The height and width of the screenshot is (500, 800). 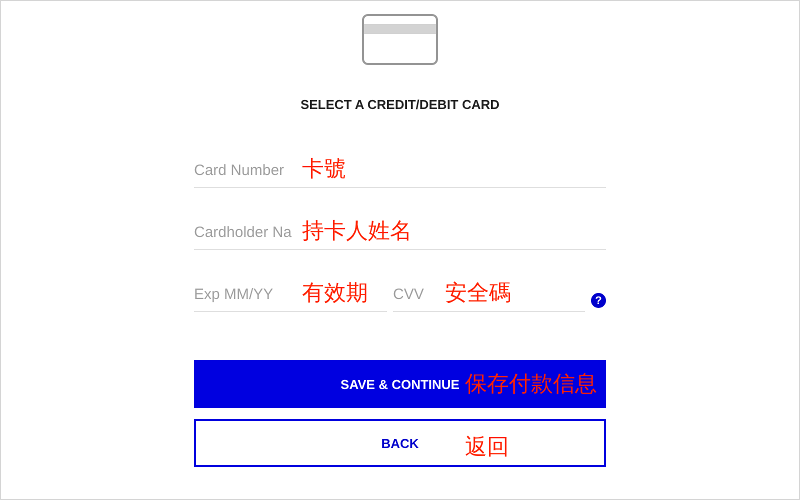 I want to click on annotation-text: 卡號, so click(x=324, y=170).